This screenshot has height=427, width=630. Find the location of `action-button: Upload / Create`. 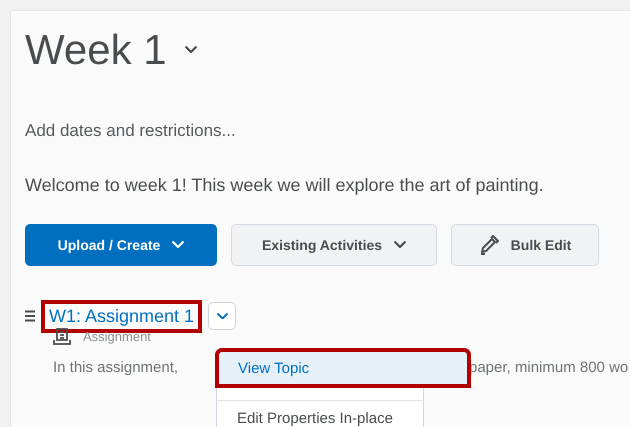

action-button: Upload / Create is located at coordinates (121, 245).